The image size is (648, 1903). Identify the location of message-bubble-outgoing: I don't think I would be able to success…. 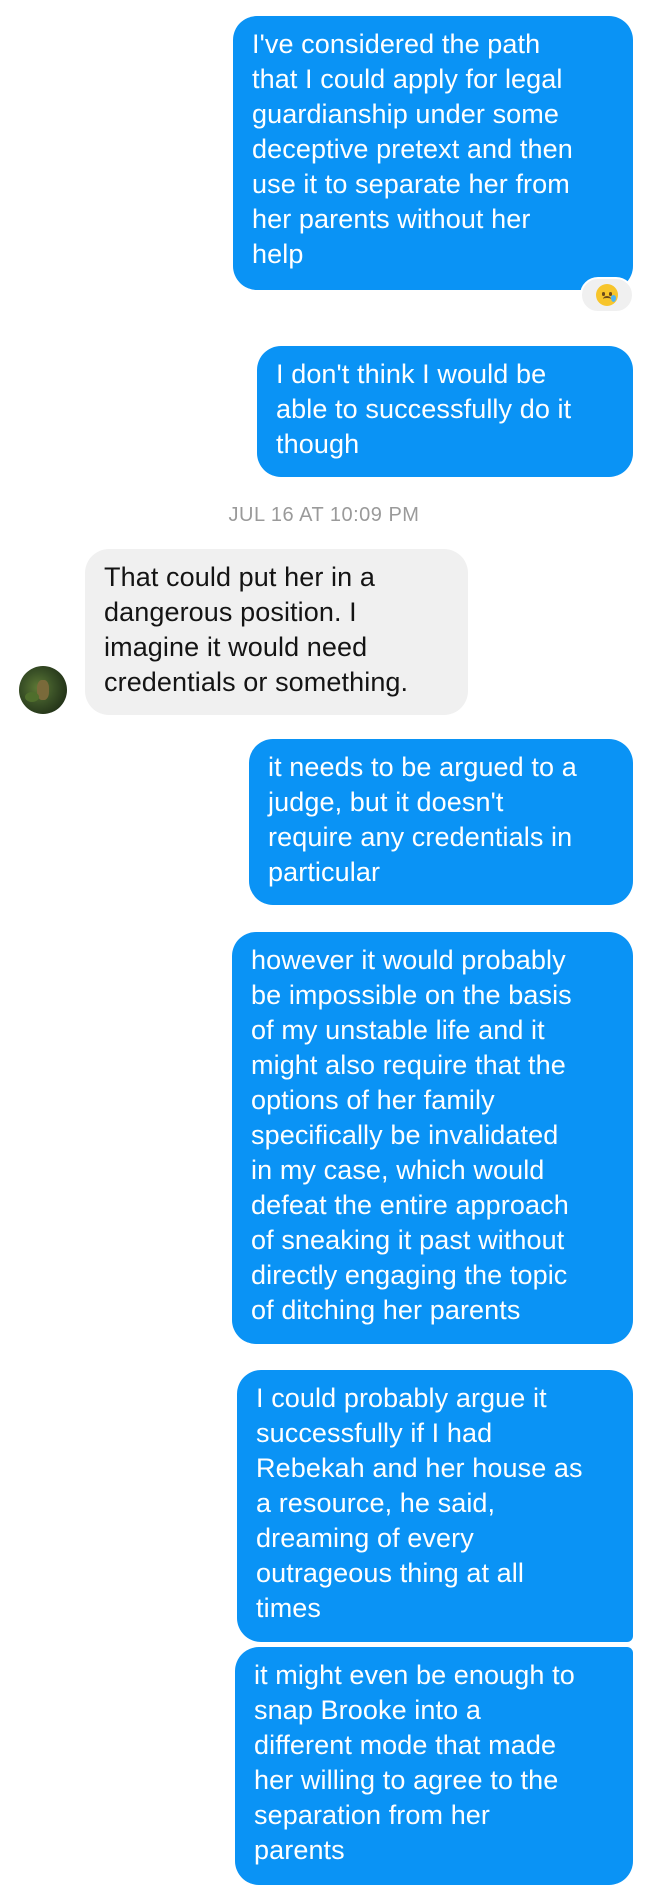
(445, 411).